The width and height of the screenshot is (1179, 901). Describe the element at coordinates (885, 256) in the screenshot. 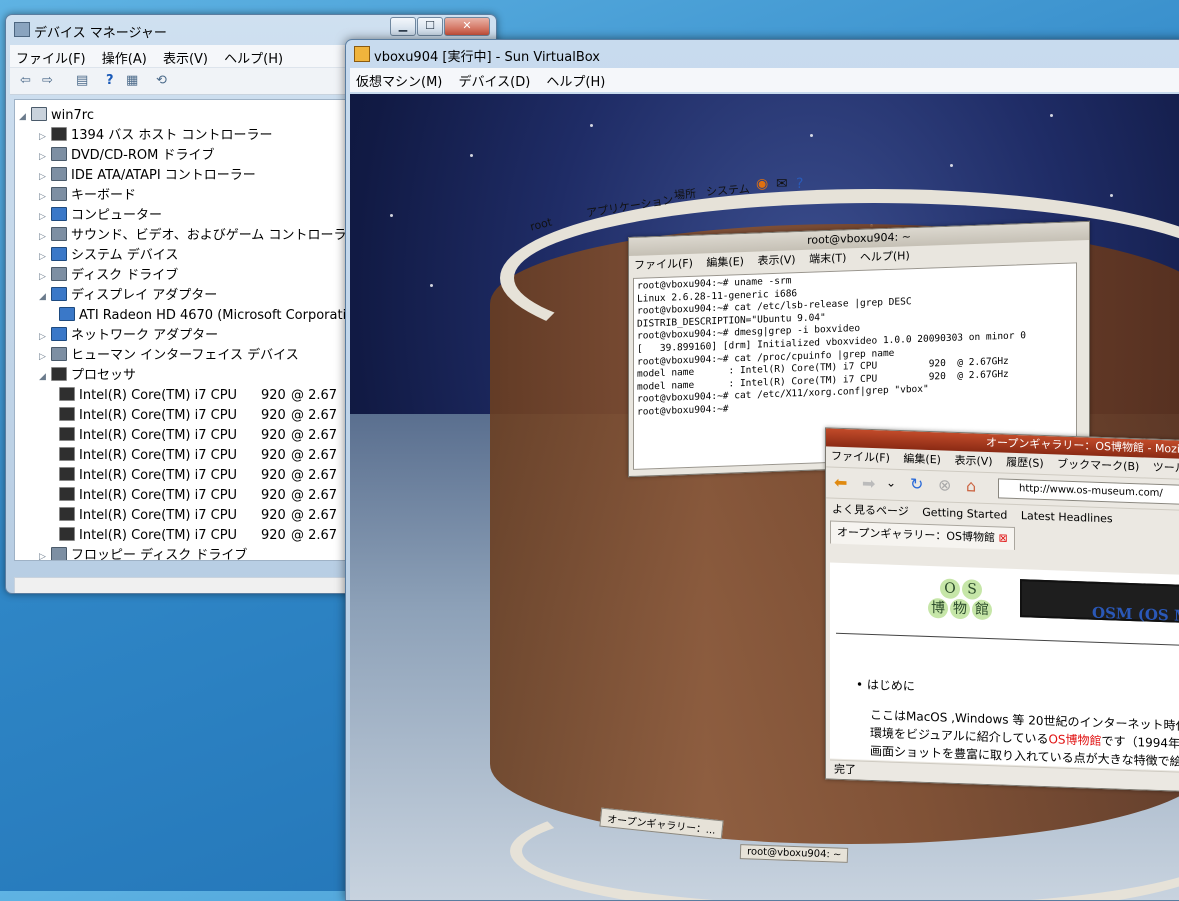

I see `terminal-menu-help: ヘルプ(H)` at that location.